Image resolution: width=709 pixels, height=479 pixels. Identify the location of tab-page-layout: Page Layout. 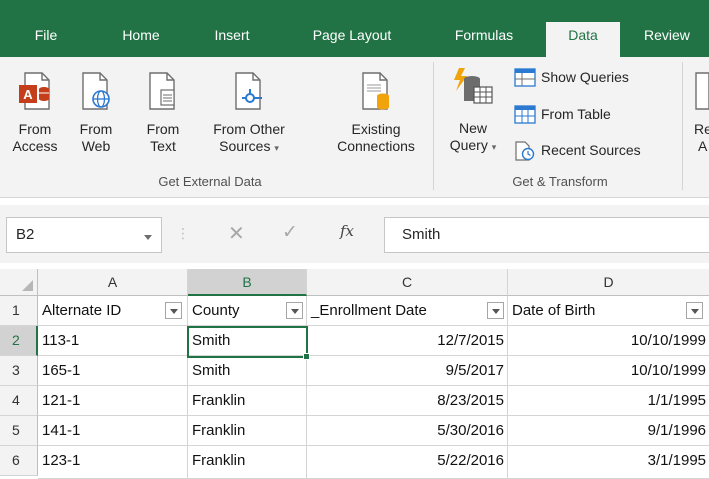
(352, 39).